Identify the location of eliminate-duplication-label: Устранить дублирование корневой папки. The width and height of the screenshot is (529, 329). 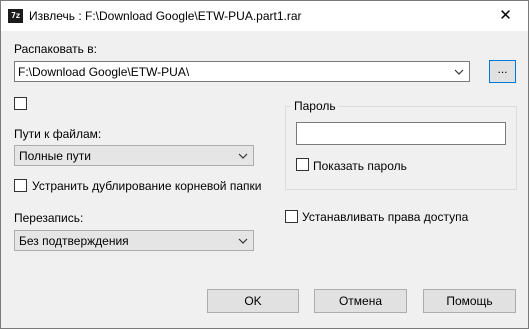
(146, 186).